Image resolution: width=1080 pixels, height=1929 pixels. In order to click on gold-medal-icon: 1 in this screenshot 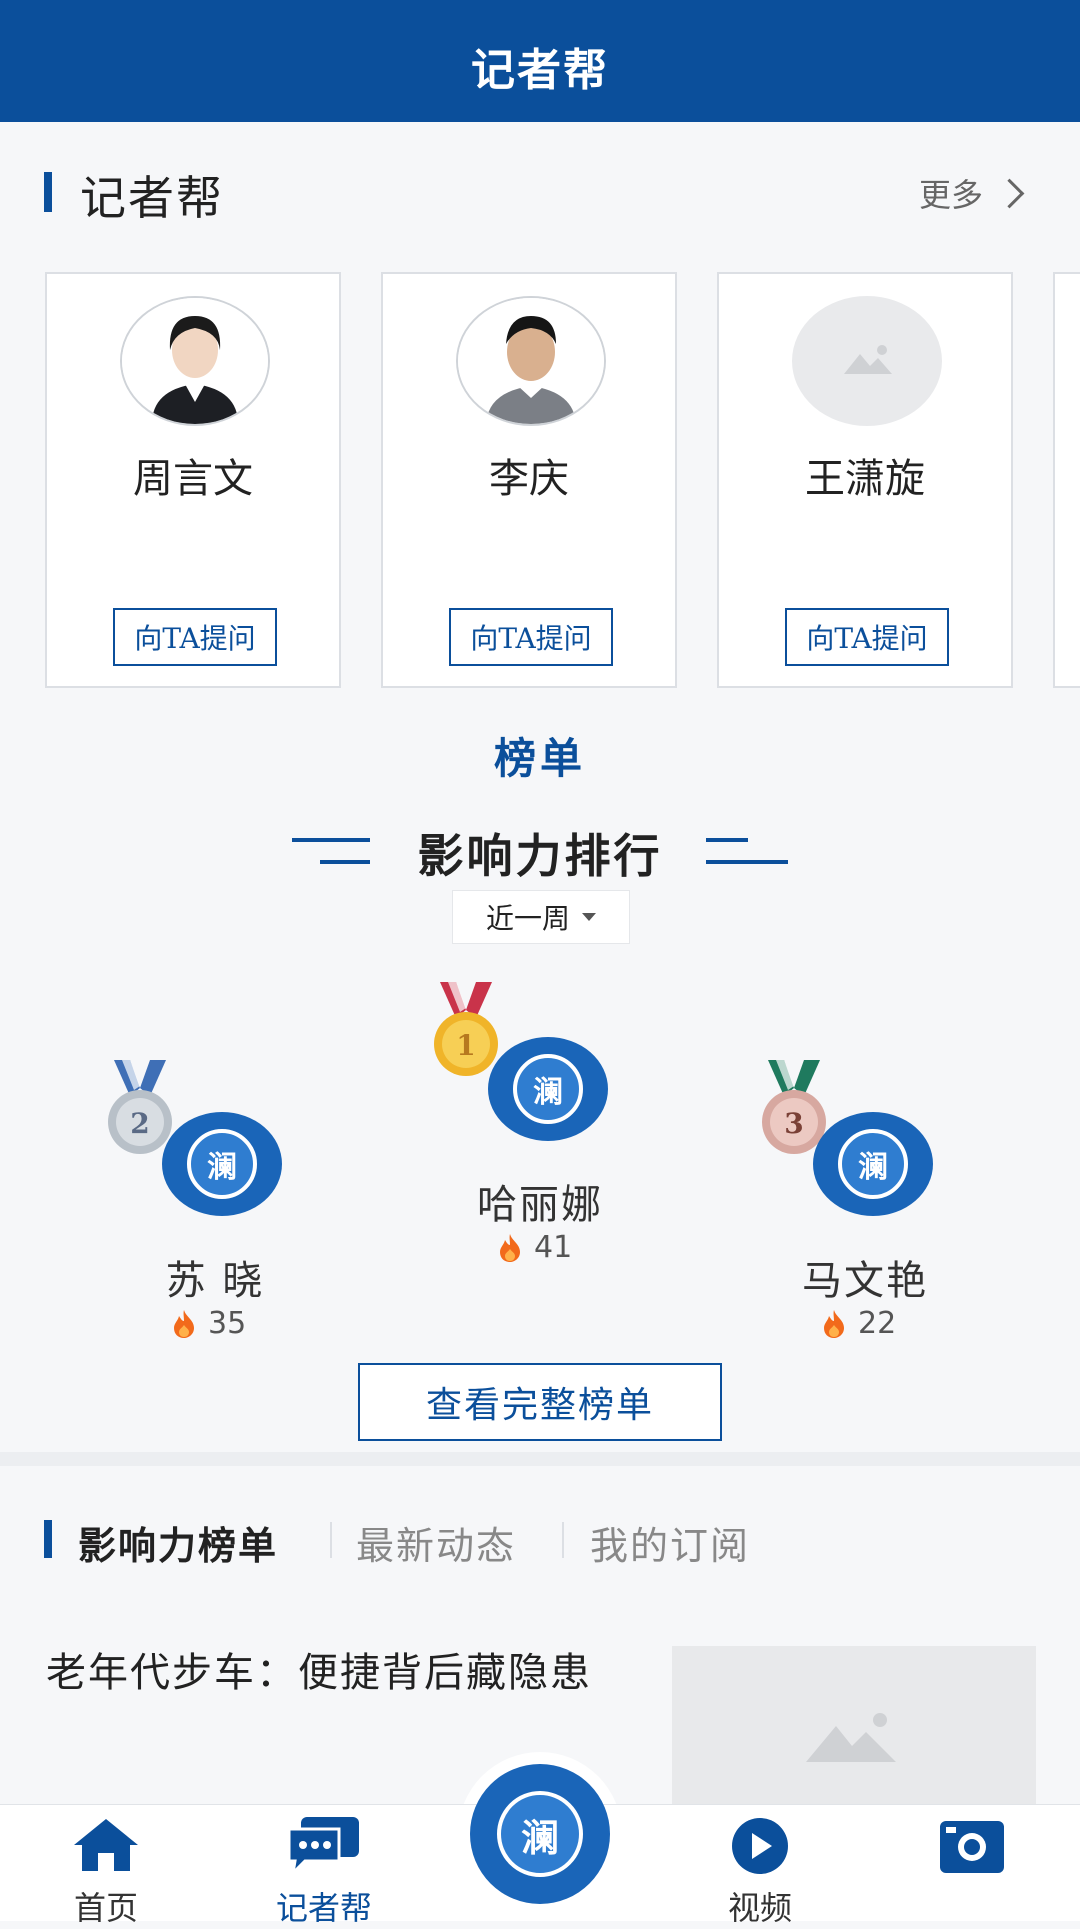, I will do `click(466, 1029)`.